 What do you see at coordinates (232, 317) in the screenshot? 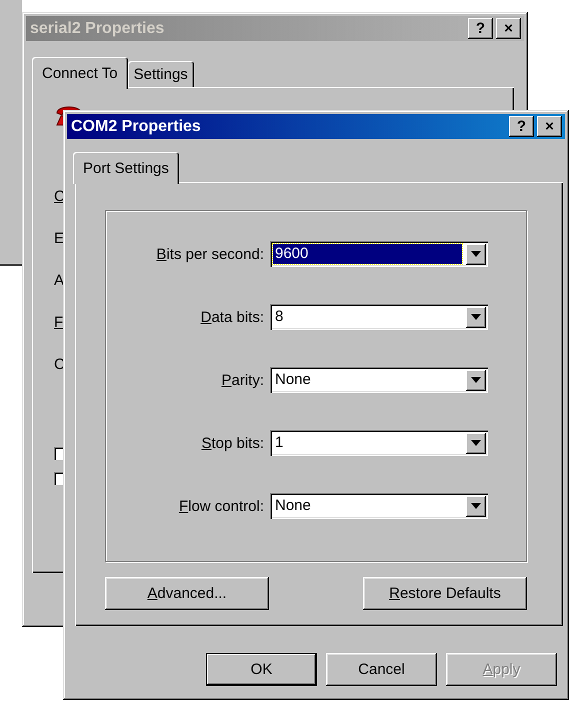
I see `field-label: Data bits:` at bounding box center [232, 317].